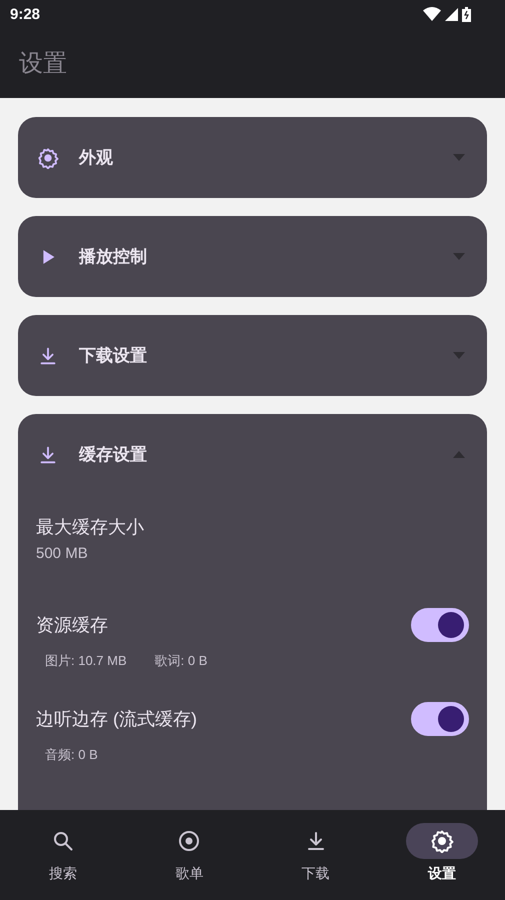  I want to click on section-header: 缓存设置, so click(252, 454).